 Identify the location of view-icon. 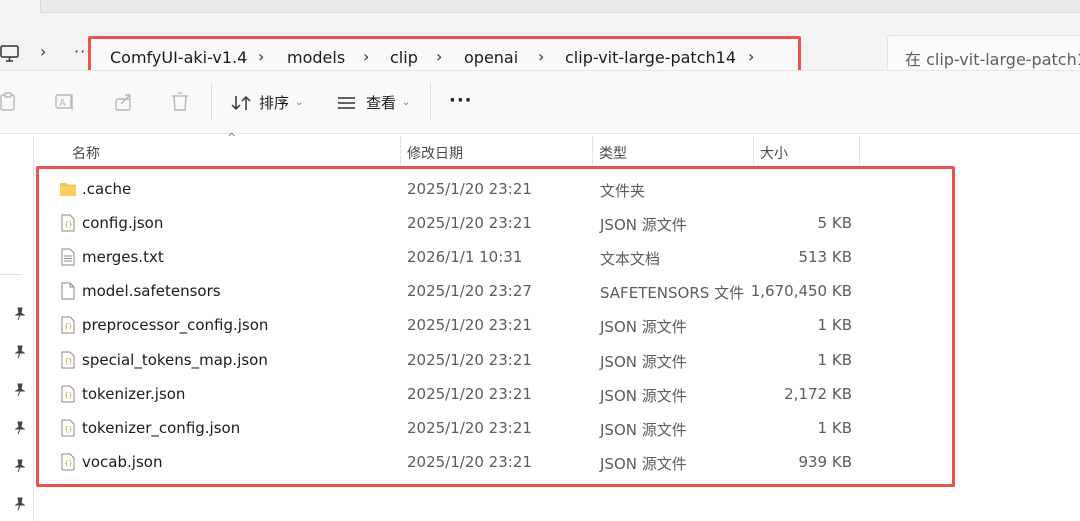
(346, 102).